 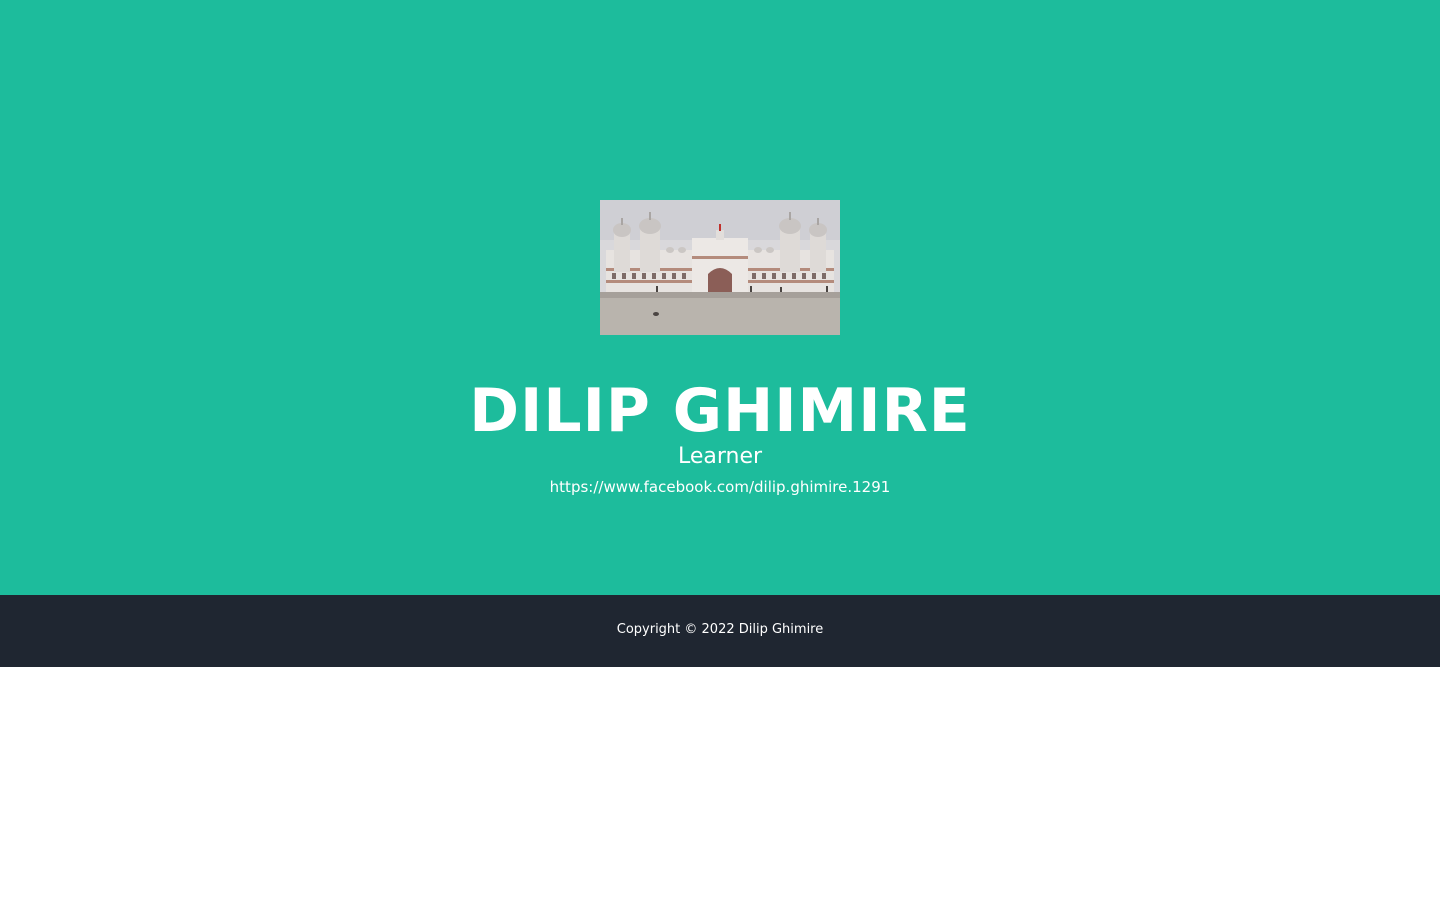 I want to click on copyright-text: Copyright © 2022 Dilip Ghimire, so click(x=720, y=629).